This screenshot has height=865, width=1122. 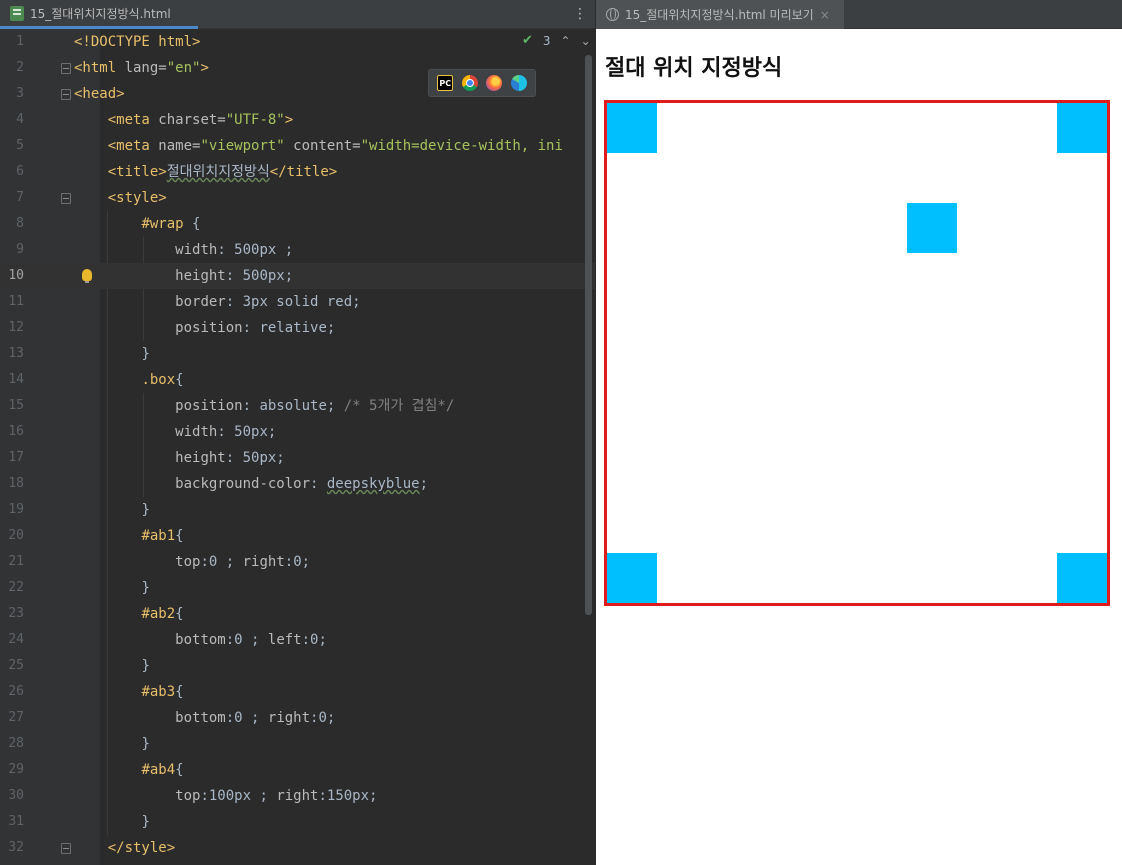 What do you see at coordinates (175, 432) in the screenshot?
I see `code-text: width: 50px;` at bounding box center [175, 432].